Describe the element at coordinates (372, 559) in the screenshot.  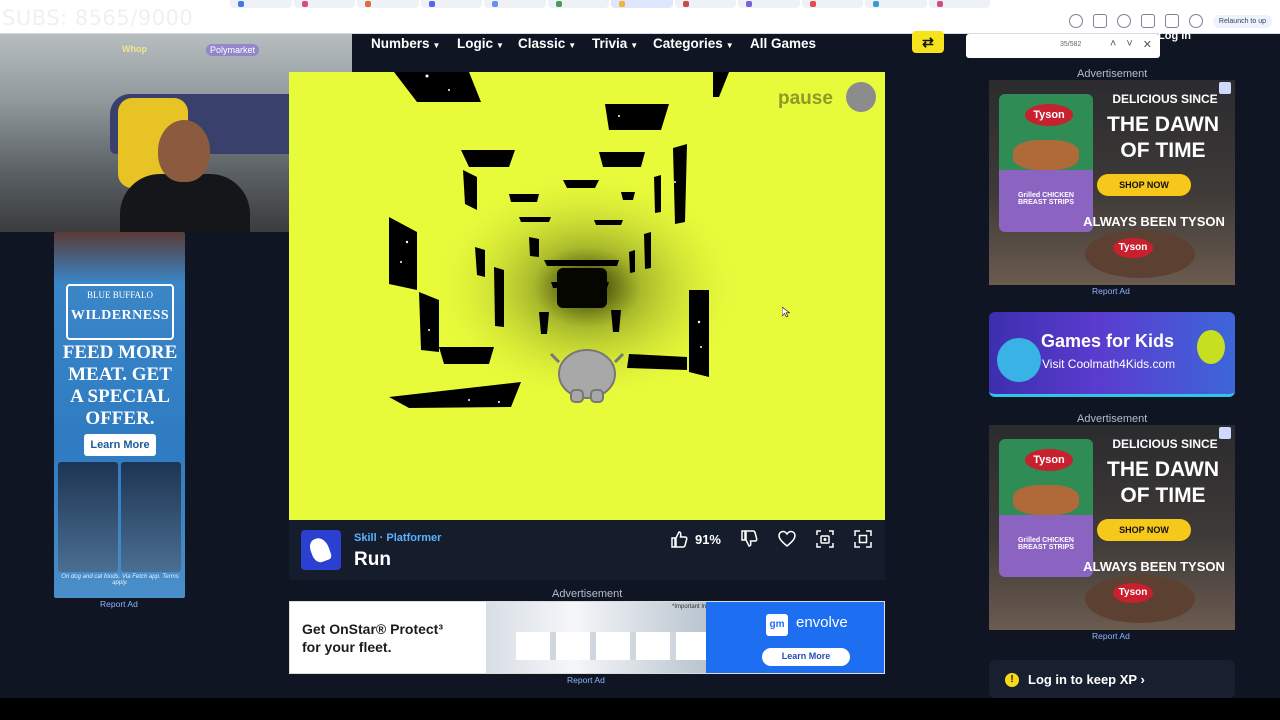
I see `game-title: Run` at that location.